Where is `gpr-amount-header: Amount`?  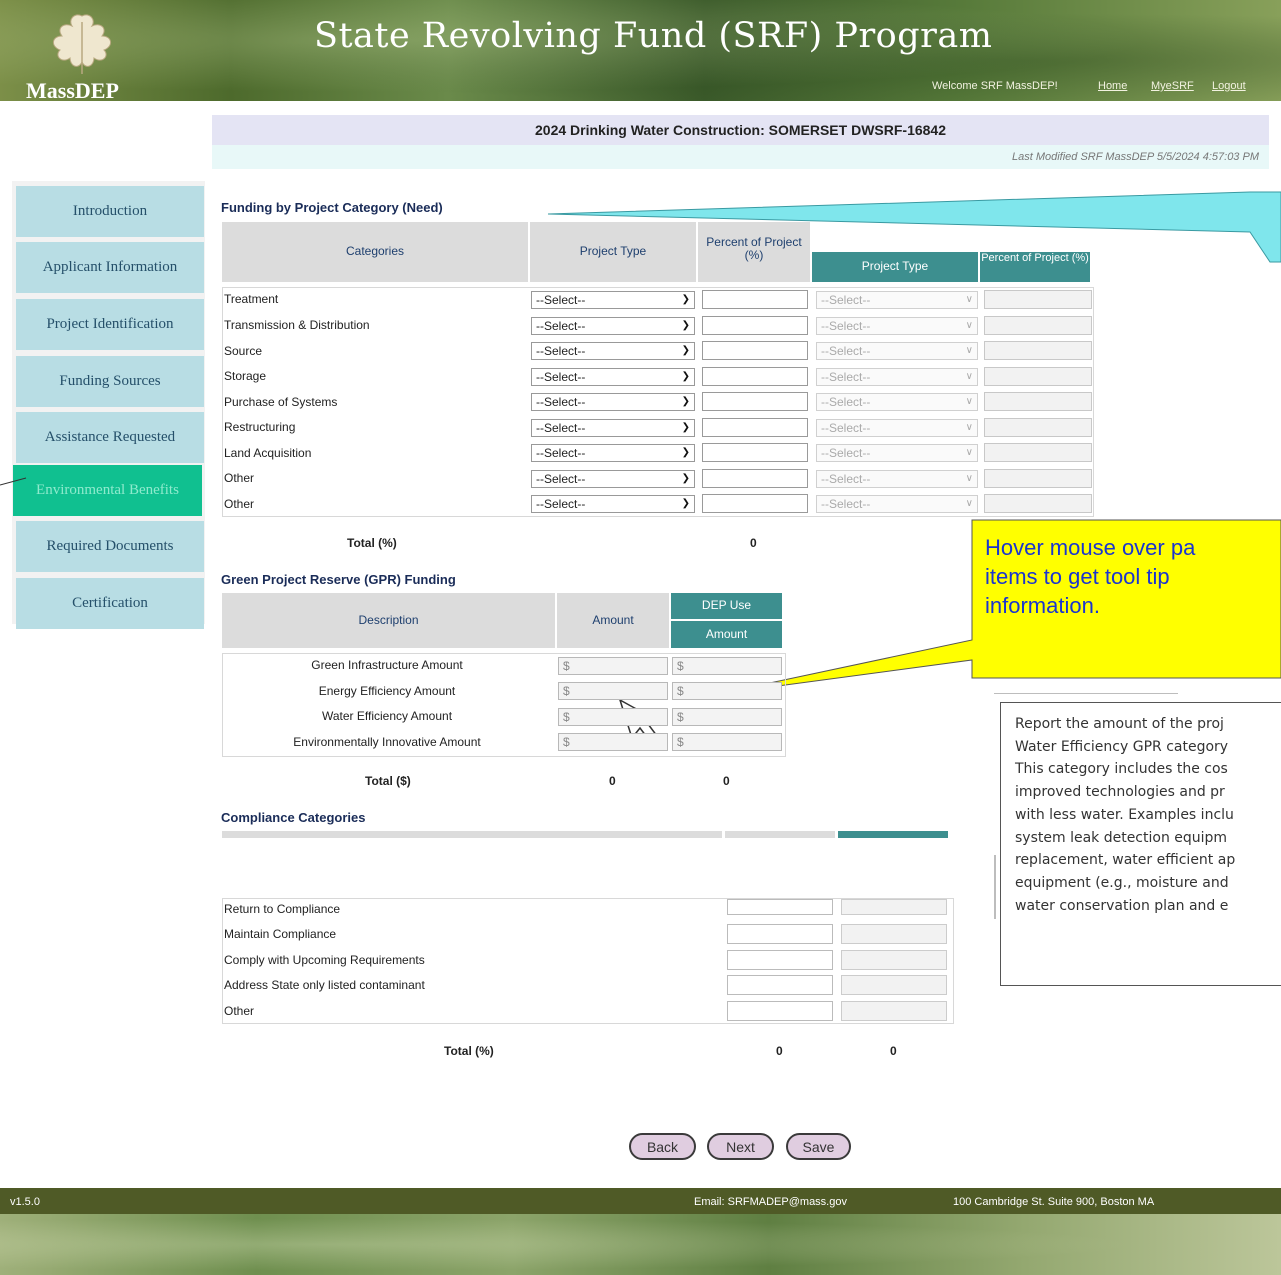 gpr-amount-header: Amount is located at coordinates (613, 620).